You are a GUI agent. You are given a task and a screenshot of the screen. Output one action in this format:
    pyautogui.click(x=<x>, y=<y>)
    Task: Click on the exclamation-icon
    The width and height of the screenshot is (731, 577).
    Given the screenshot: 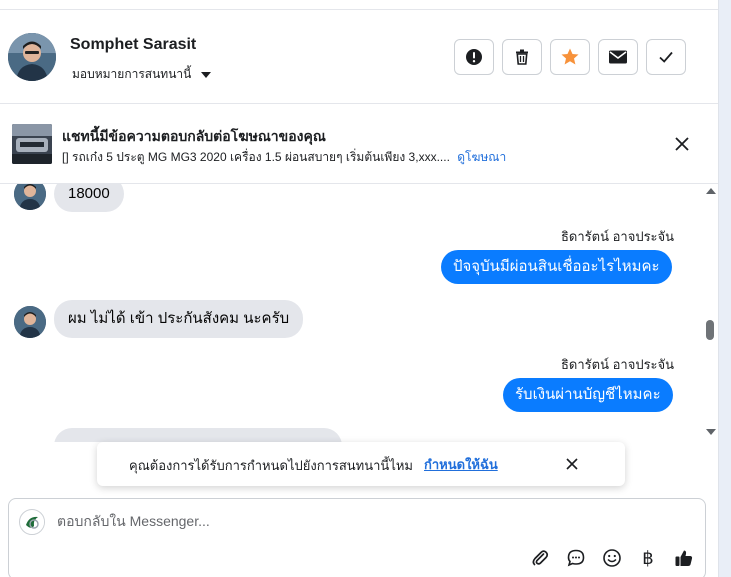 What is the action you would take?
    pyautogui.click(x=474, y=57)
    